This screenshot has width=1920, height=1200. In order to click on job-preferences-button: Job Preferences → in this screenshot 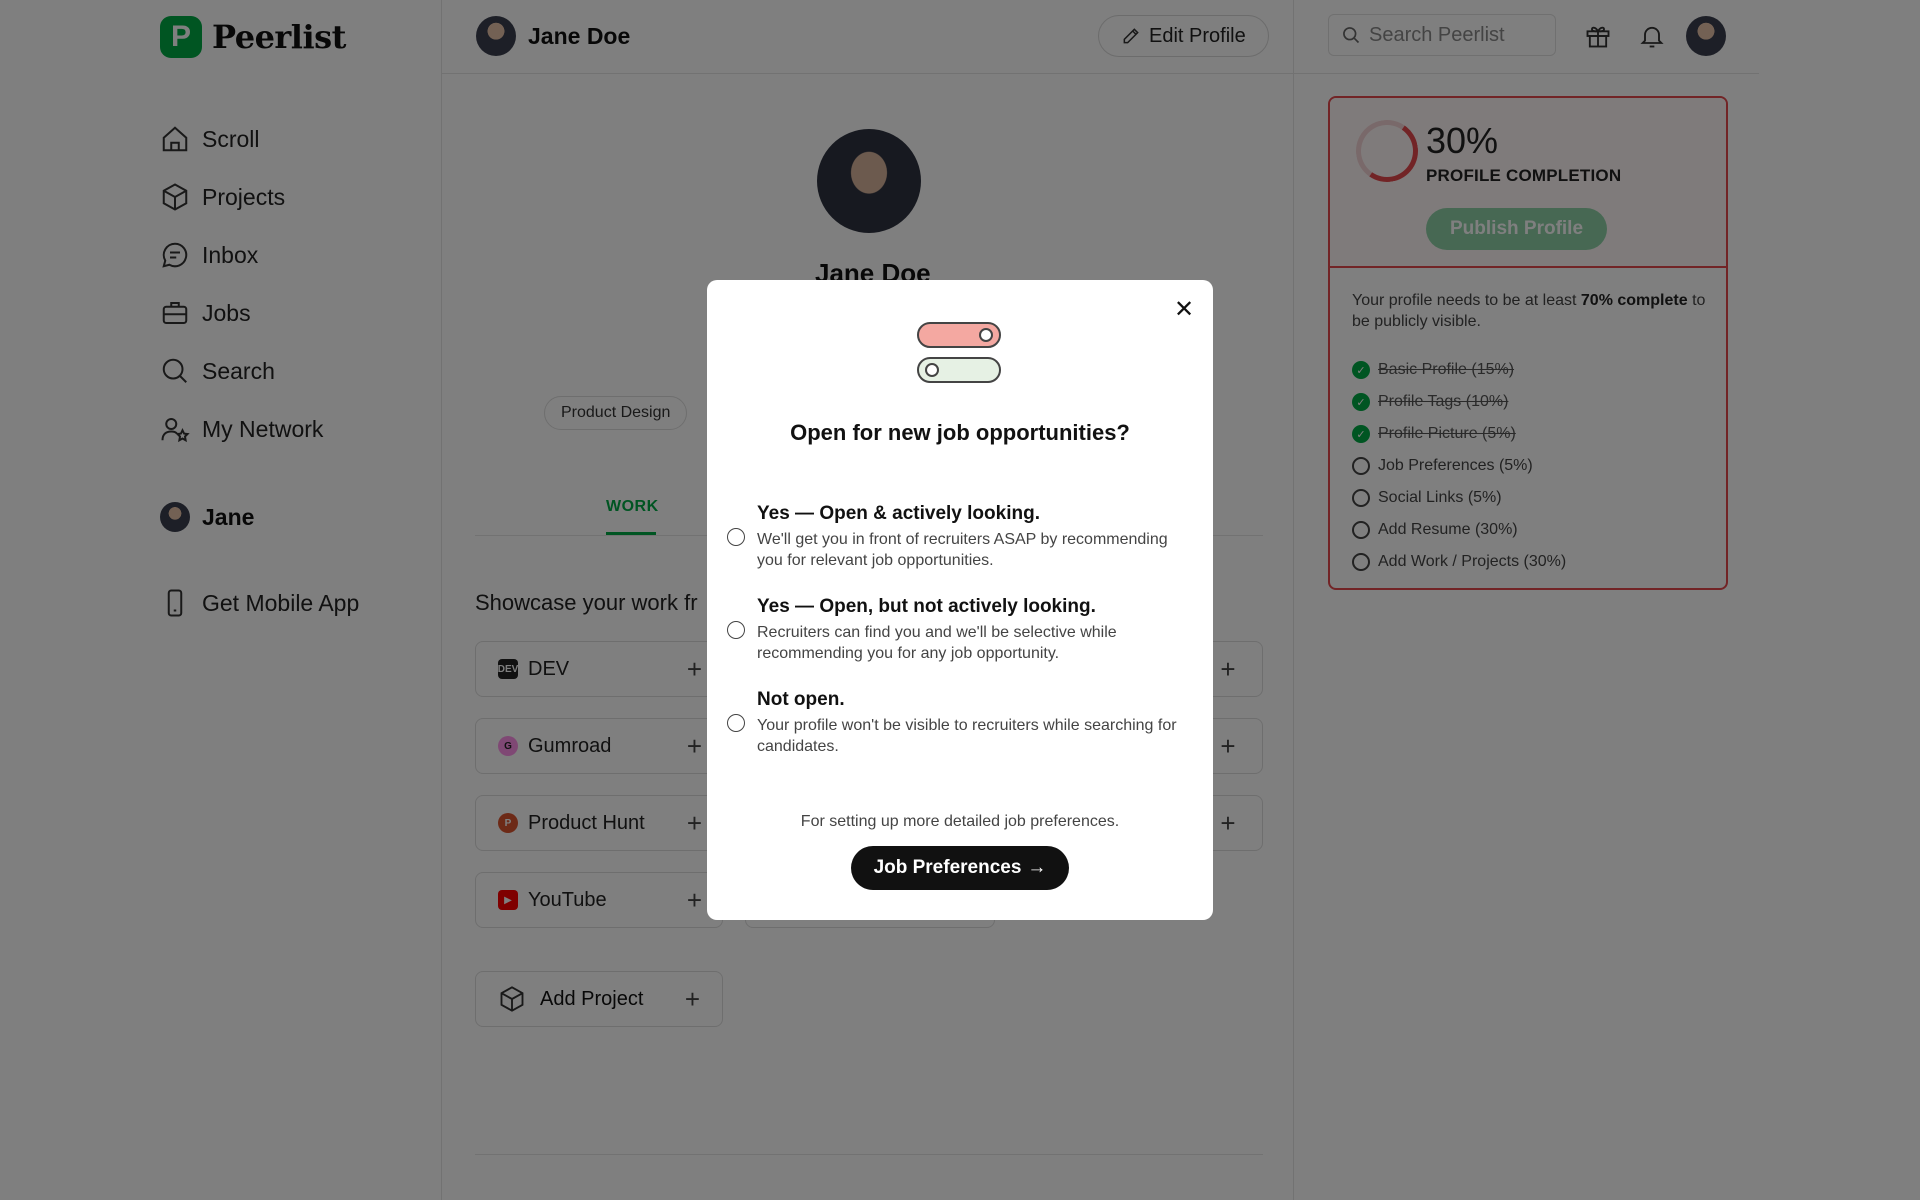, I will do `click(960, 868)`.